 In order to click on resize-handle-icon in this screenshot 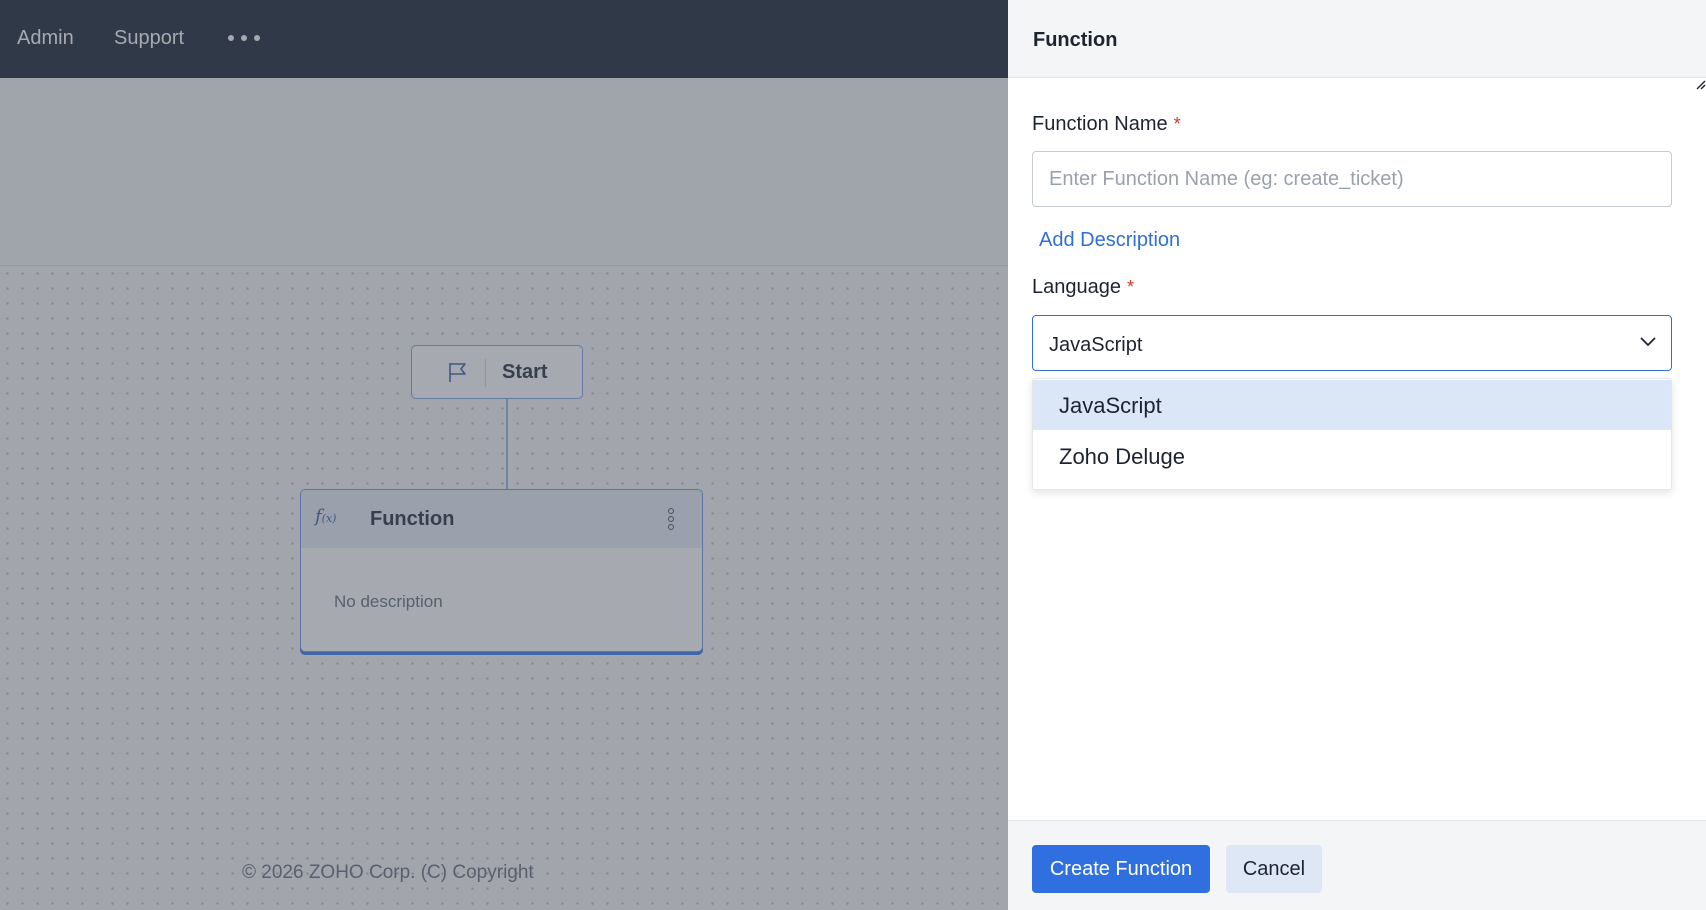, I will do `click(1700, 84)`.